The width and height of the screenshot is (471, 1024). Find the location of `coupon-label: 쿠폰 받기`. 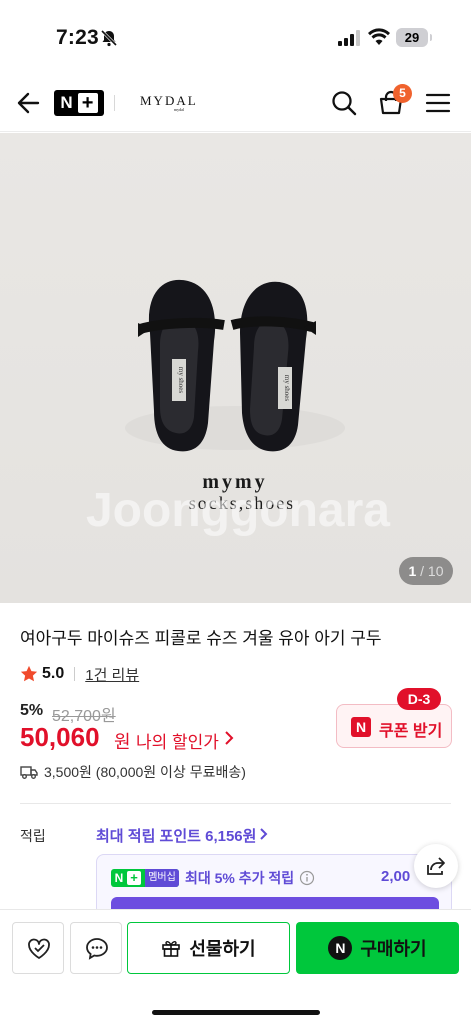

coupon-label: 쿠폰 받기 is located at coordinates (411, 731).